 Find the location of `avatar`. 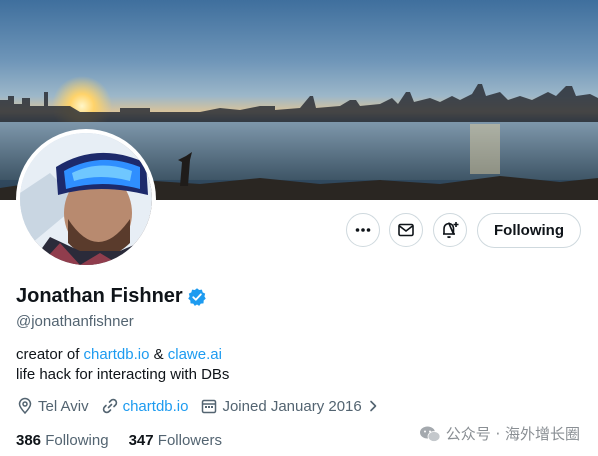

avatar is located at coordinates (86, 199).